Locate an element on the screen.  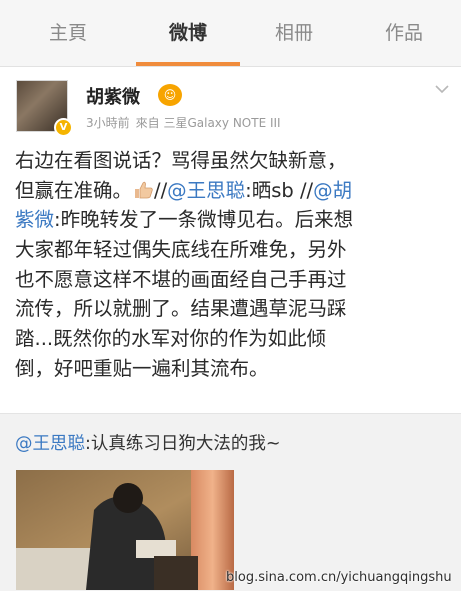
post-text-line: 但赢在准确。 //@王思聪:晒sb //@胡 is located at coordinates (231, 191).